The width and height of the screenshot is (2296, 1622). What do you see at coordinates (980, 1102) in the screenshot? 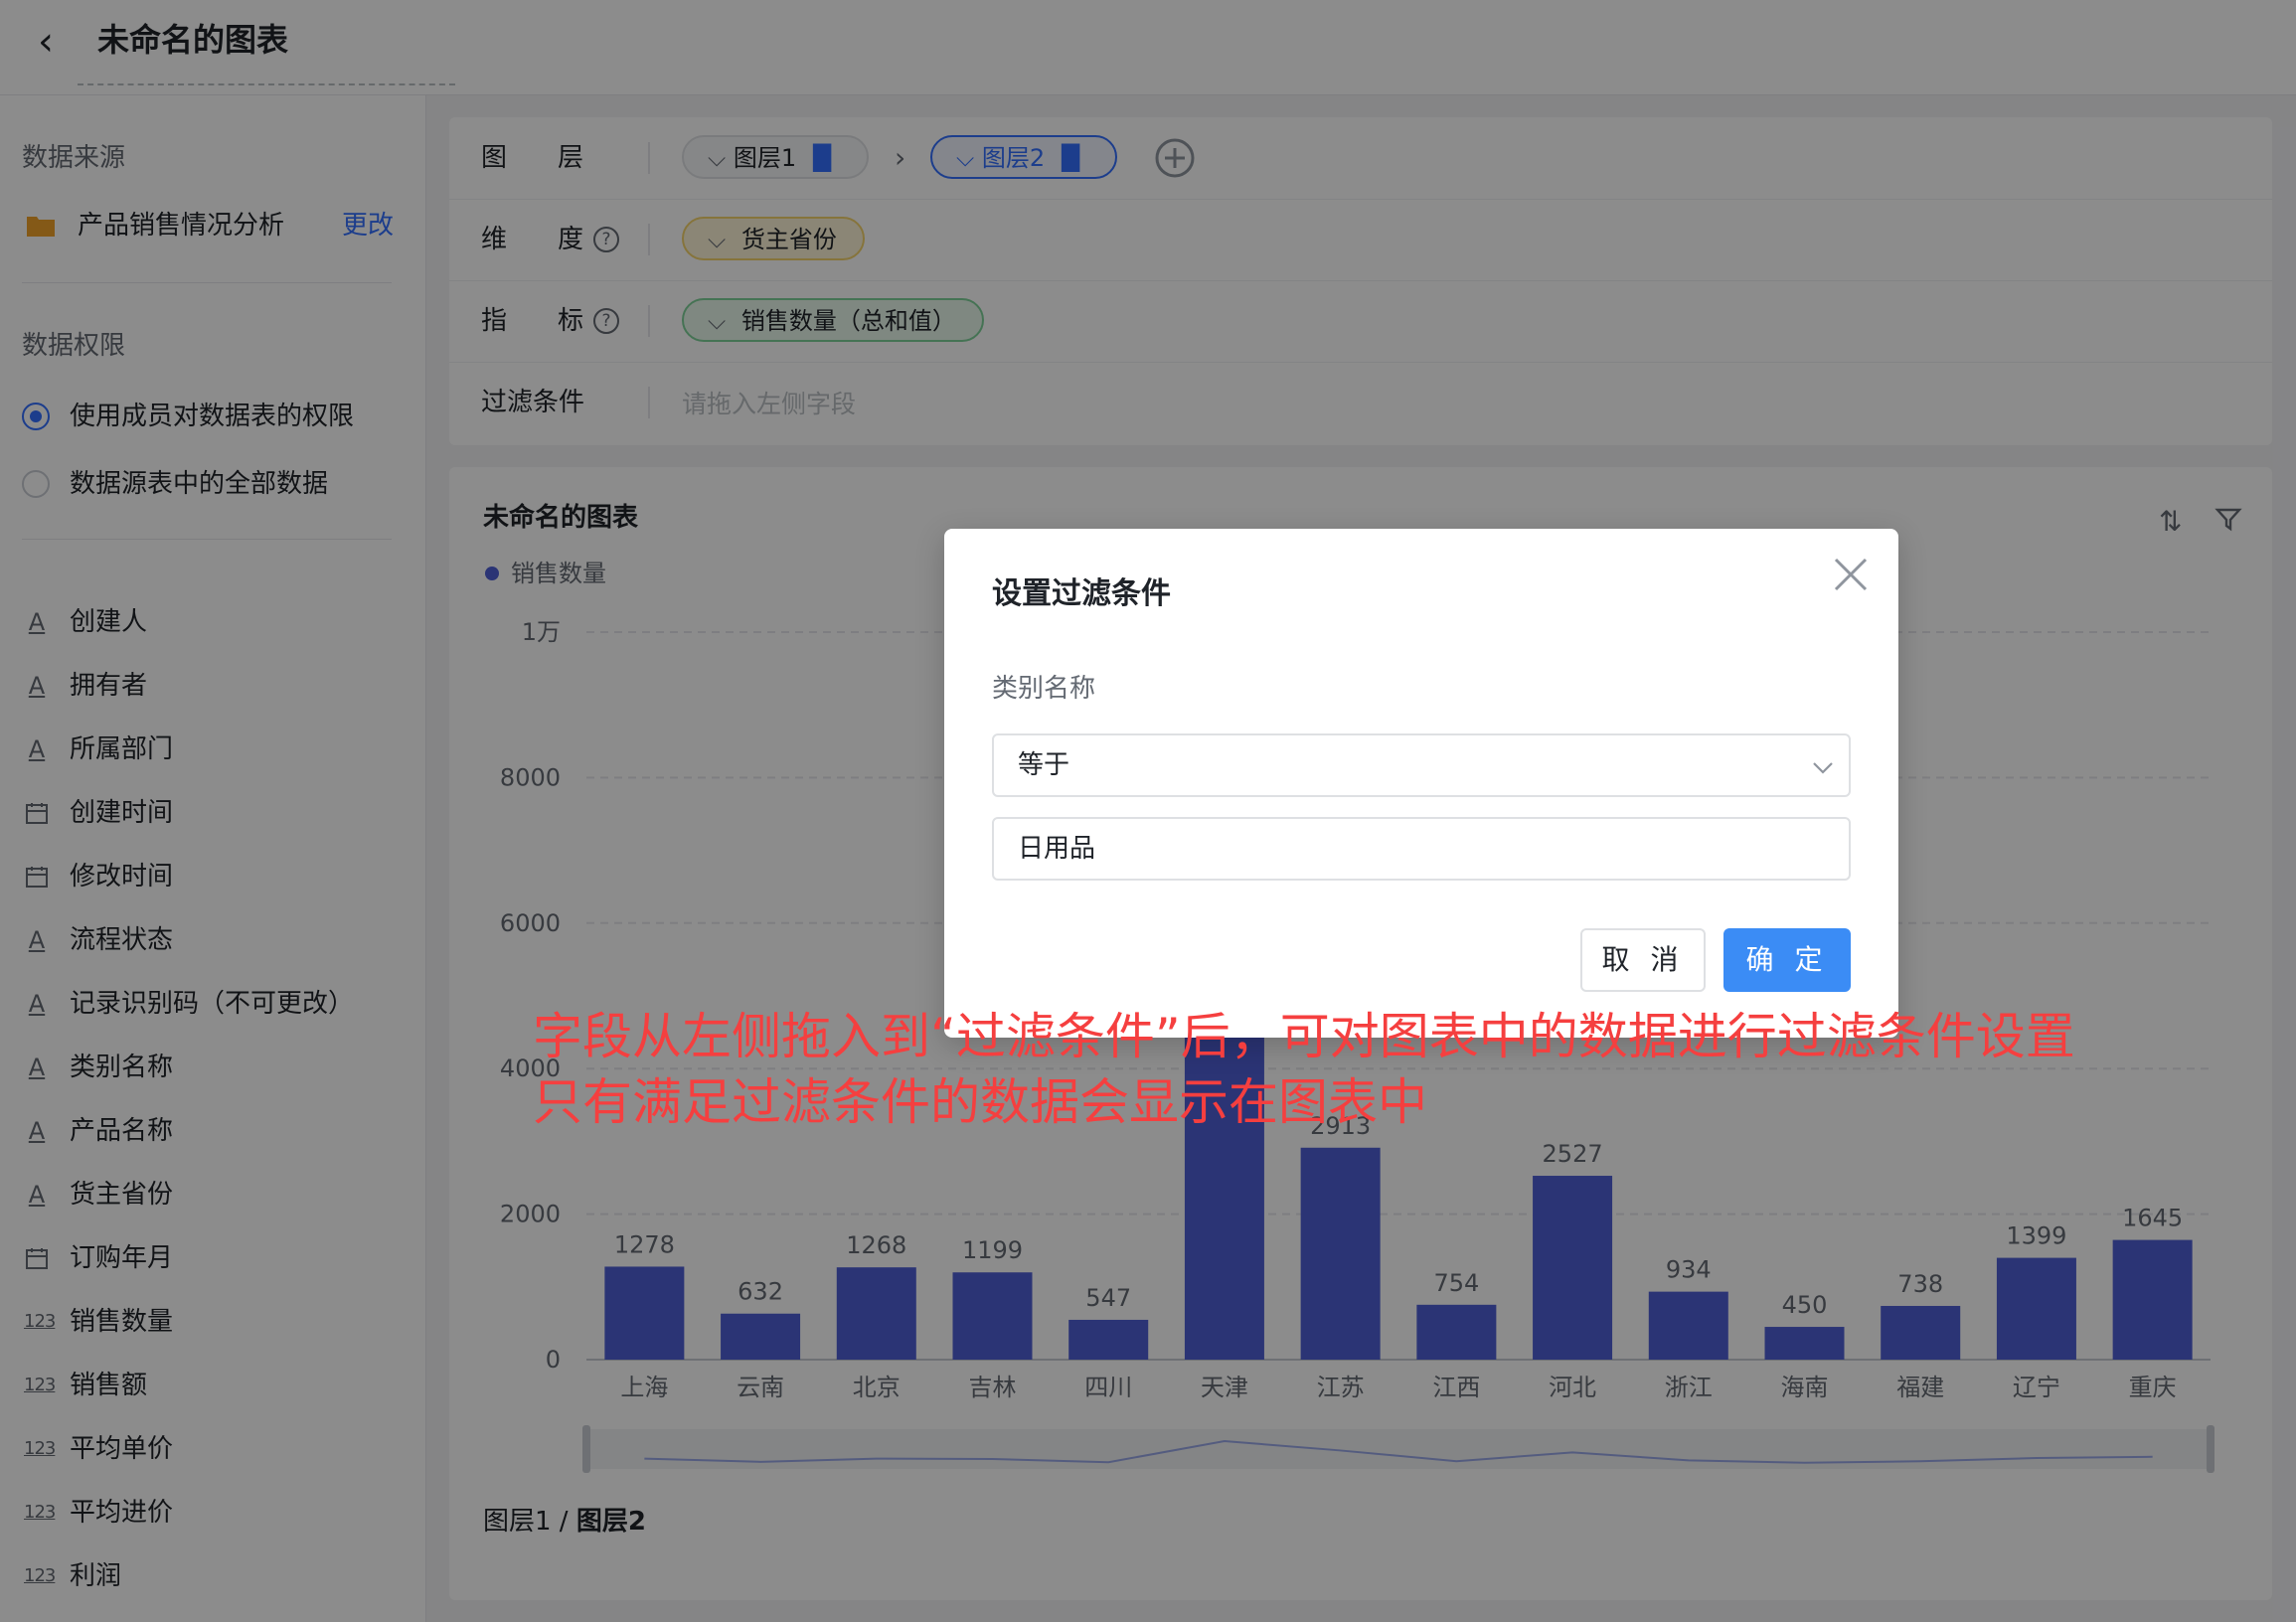
I see `annotation-line-2: 只有满足过滤条件的数据会显示在图表中` at bounding box center [980, 1102].